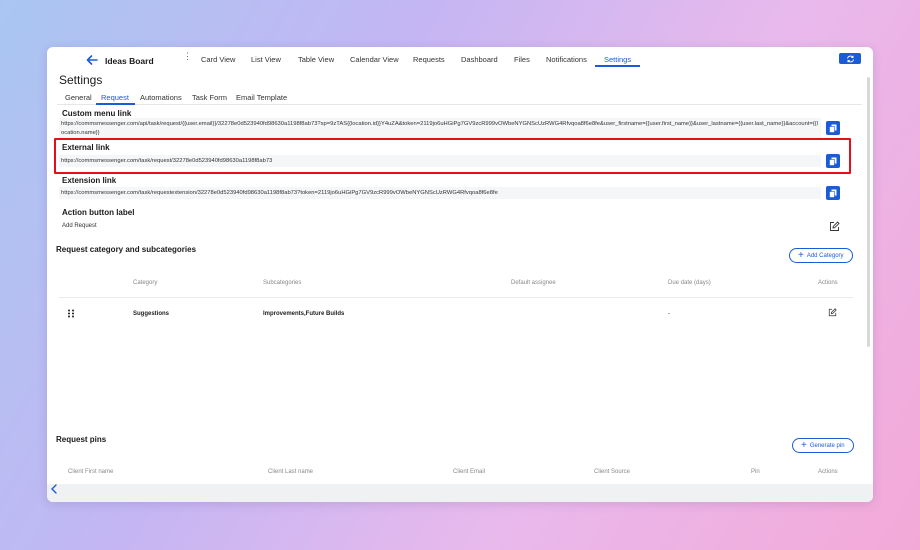  Describe the element at coordinates (828, 283) in the screenshot. I see `col-actions: Actions` at that location.